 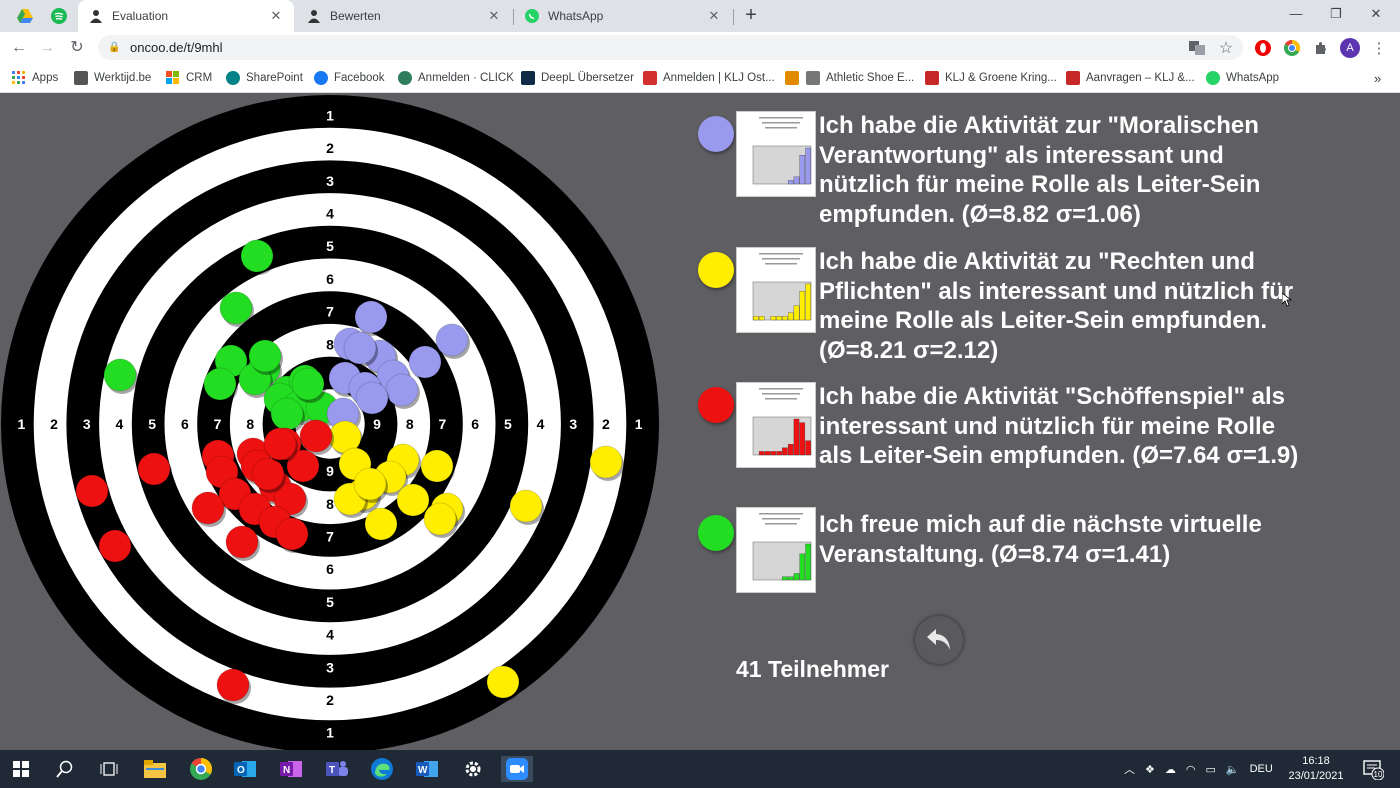 What do you see at coordinates (427, 769) in the screenshot?
I see `word-icon: W` at bounding box center [427, 769].